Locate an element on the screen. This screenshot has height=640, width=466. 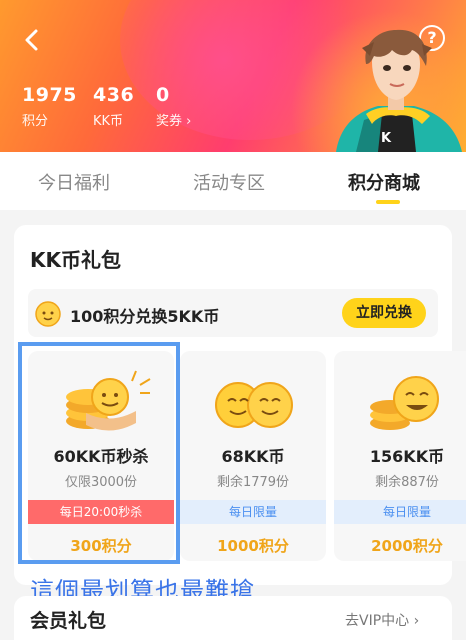
product-stock: 剩余887份 is located at coordinates (407, 482).